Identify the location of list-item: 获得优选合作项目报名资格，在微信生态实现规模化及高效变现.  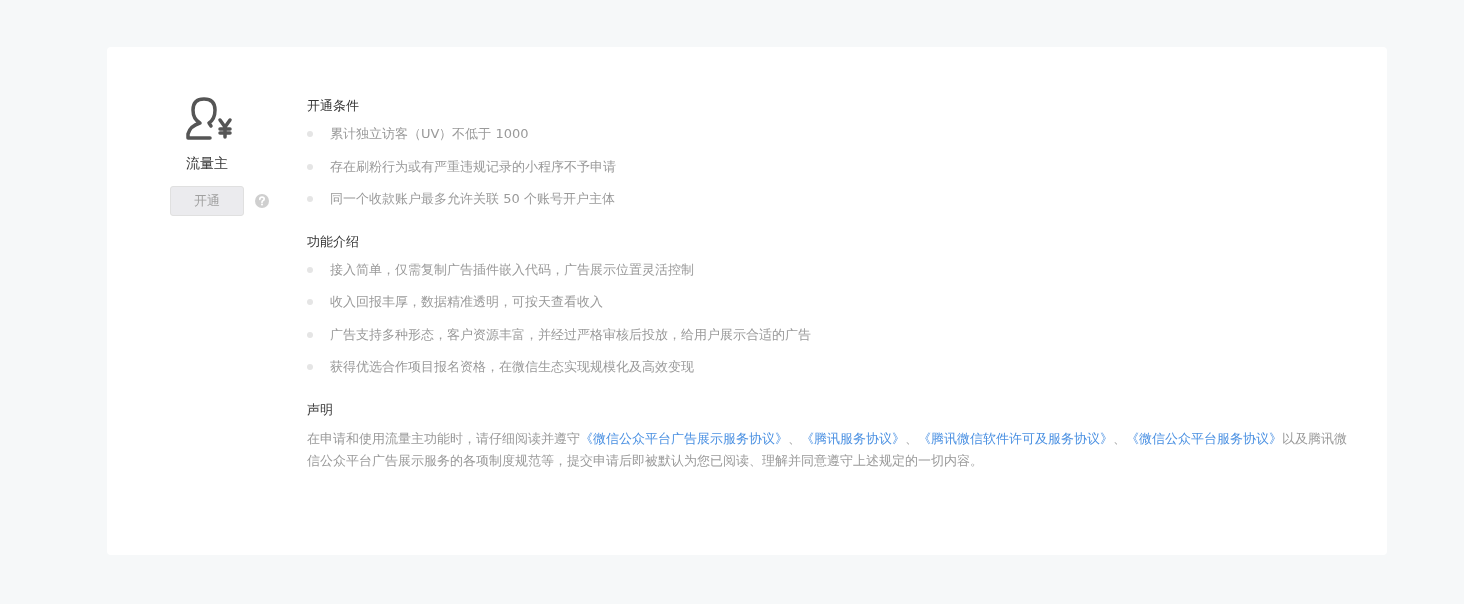
(512, 367).